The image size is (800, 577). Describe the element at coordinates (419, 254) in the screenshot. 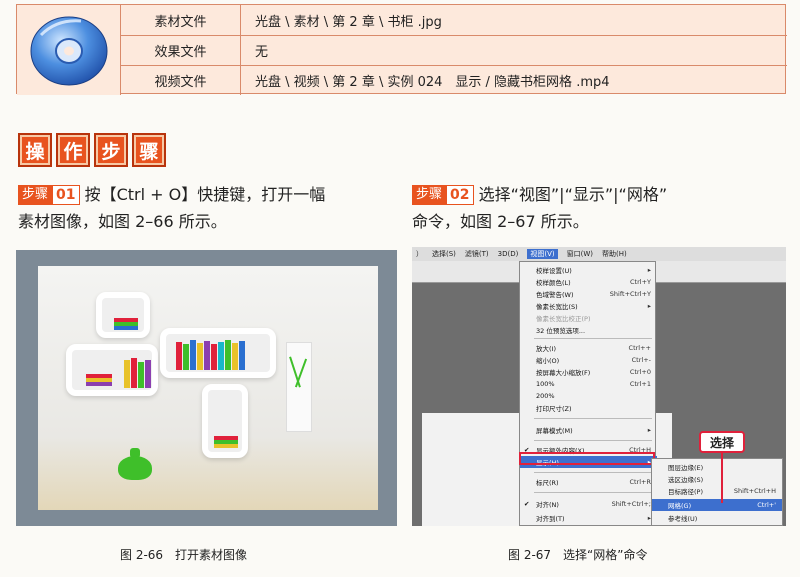

I see `menubar-item: ）` at that location.